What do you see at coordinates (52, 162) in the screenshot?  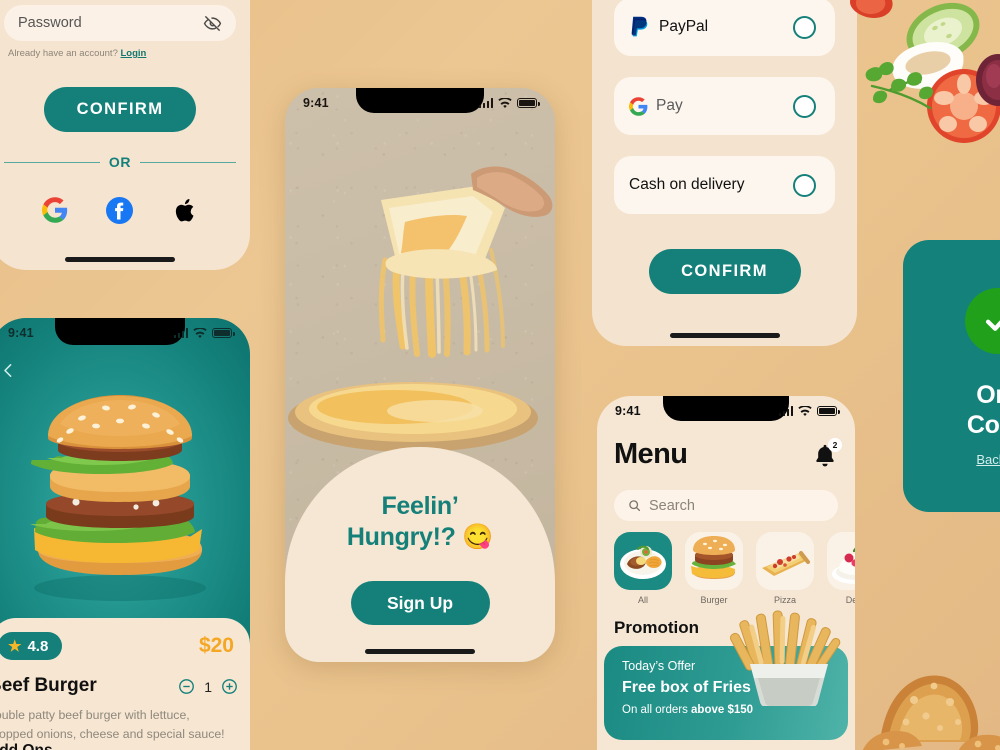 I see `divider-line-left` at bounding box center [52, 162].